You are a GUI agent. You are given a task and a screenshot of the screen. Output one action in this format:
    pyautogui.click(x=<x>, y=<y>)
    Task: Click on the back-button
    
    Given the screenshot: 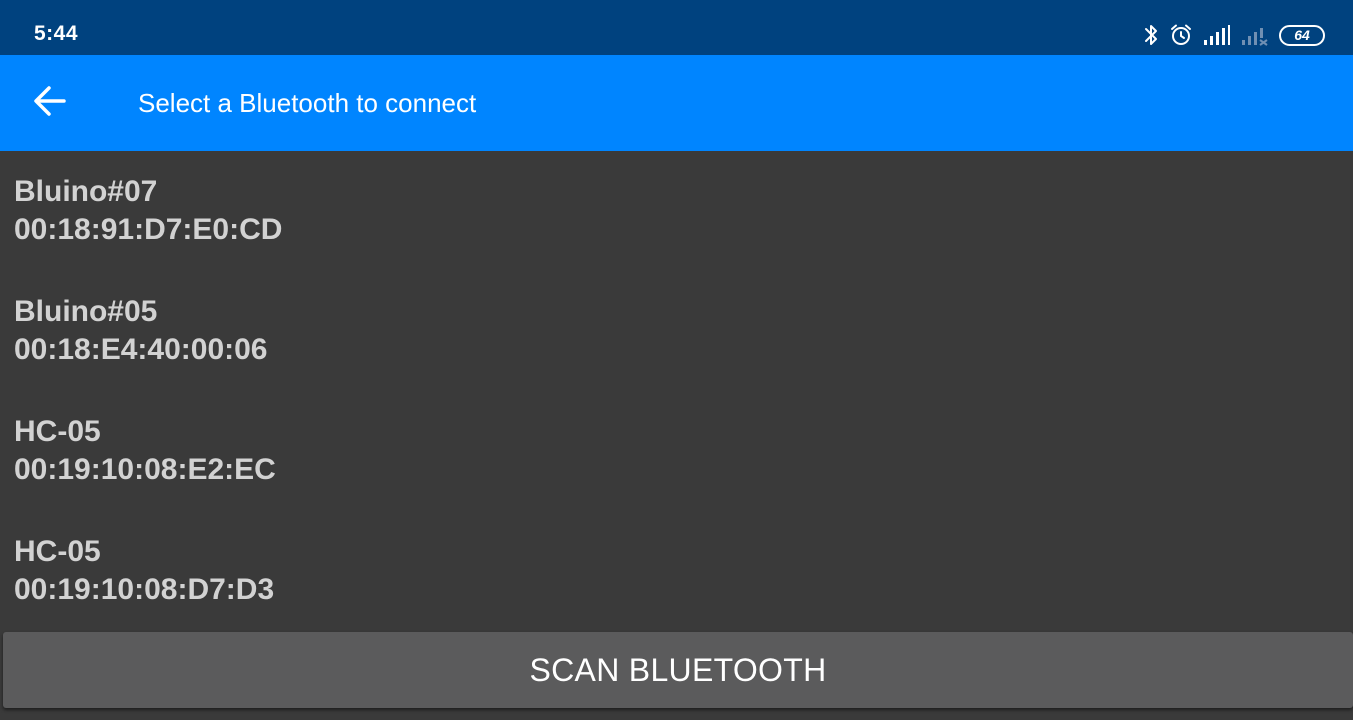 What is the action you would take?
    pyautogui.click(x=50, y=103)
    